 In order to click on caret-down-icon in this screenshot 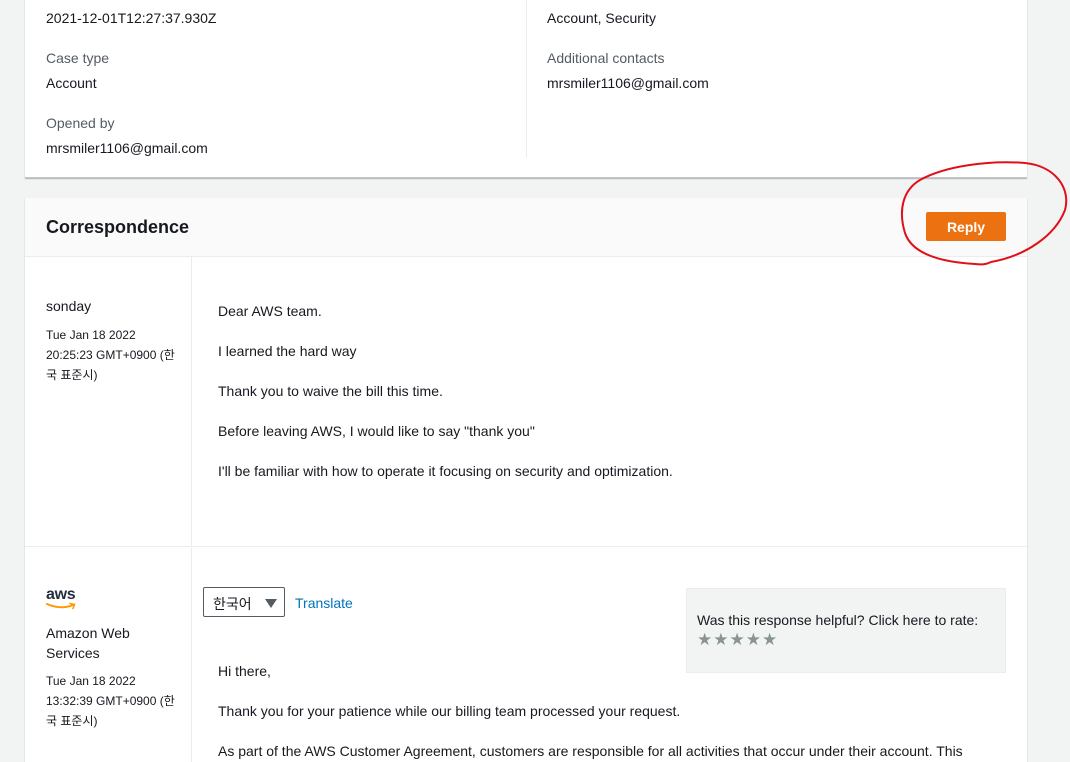, I will do `click(271, 603)`.